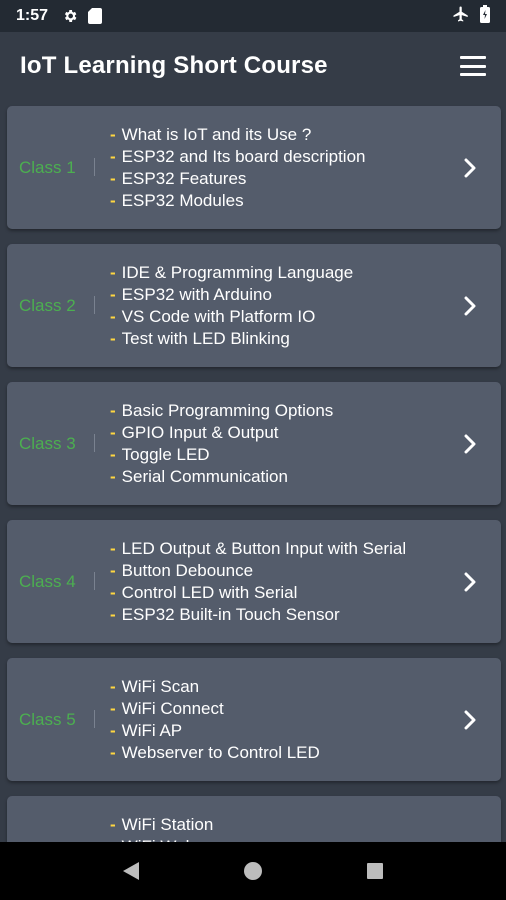 The image size is (506, 900). I want to click on app-title: IoT Learning Short Course, so click(174, 65).